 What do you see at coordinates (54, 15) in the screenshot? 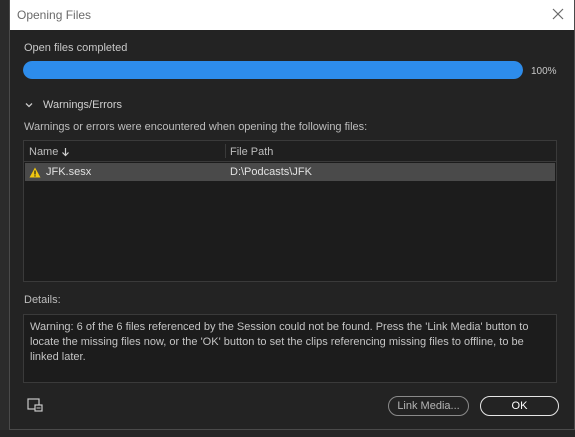
I see `dialog-title: Opening Files` at bounding box center [54, 15].